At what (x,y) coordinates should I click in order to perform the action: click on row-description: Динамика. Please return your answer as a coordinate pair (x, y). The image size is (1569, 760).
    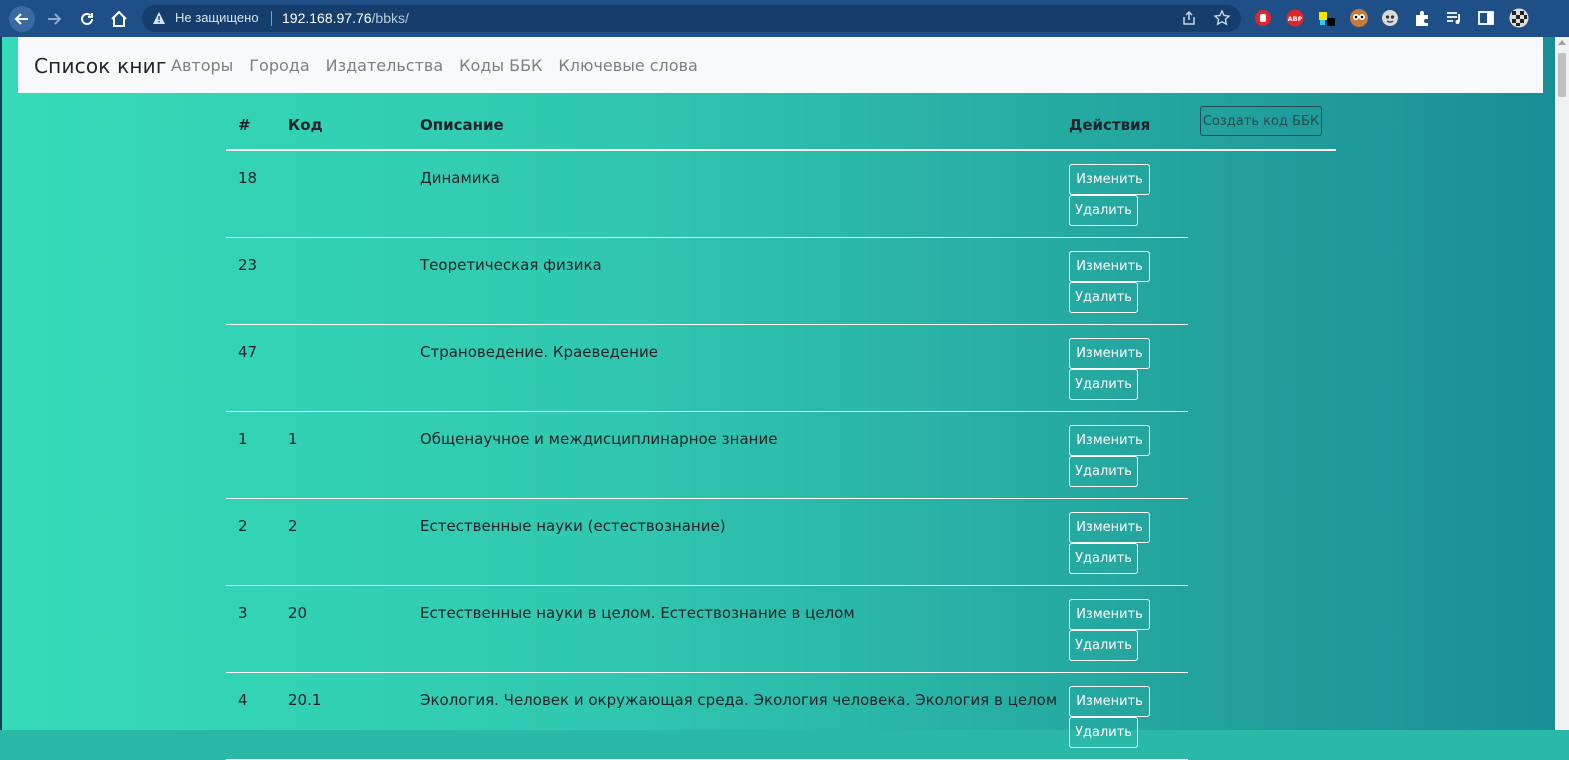
    Looking at the image, I should click on (460, 178).